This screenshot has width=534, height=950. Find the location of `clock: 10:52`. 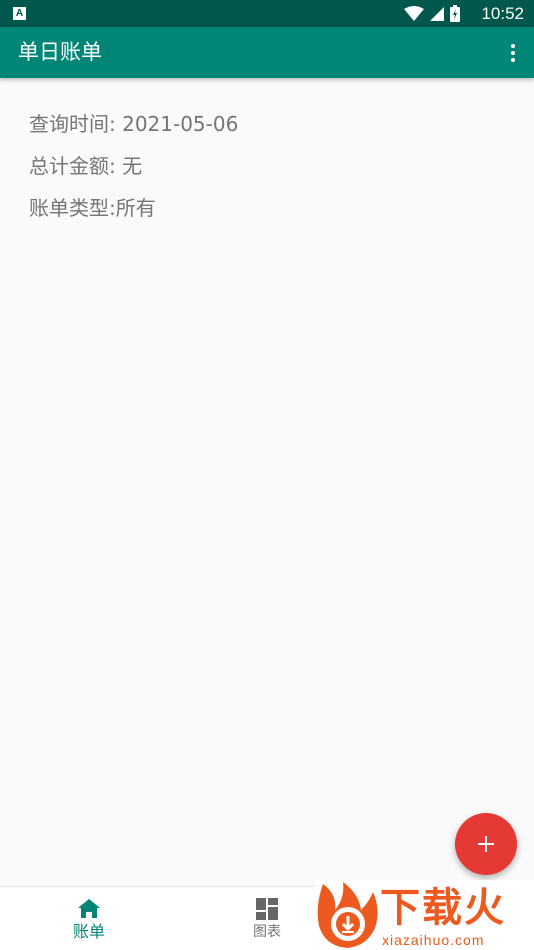

clock: 10:52 is located at coordinates (502, 13).